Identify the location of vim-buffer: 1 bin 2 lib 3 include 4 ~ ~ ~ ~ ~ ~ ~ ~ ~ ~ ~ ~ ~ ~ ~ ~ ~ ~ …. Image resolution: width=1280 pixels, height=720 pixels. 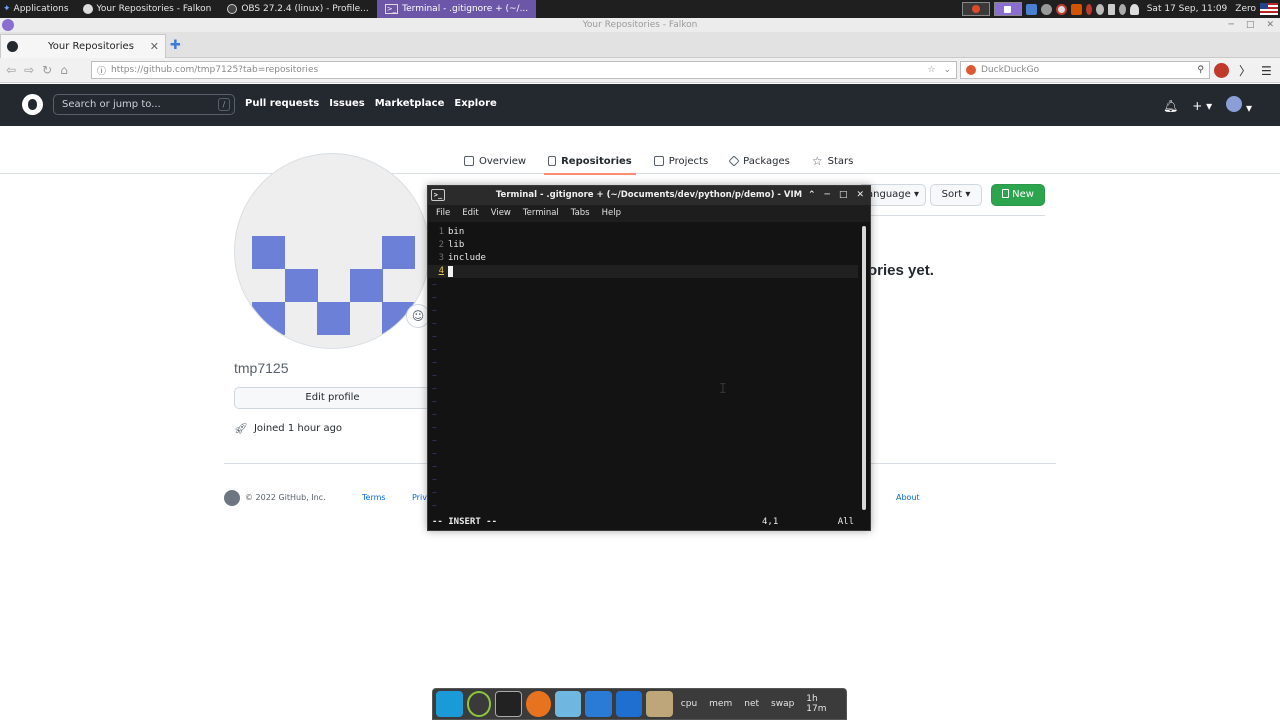
(649, 376).